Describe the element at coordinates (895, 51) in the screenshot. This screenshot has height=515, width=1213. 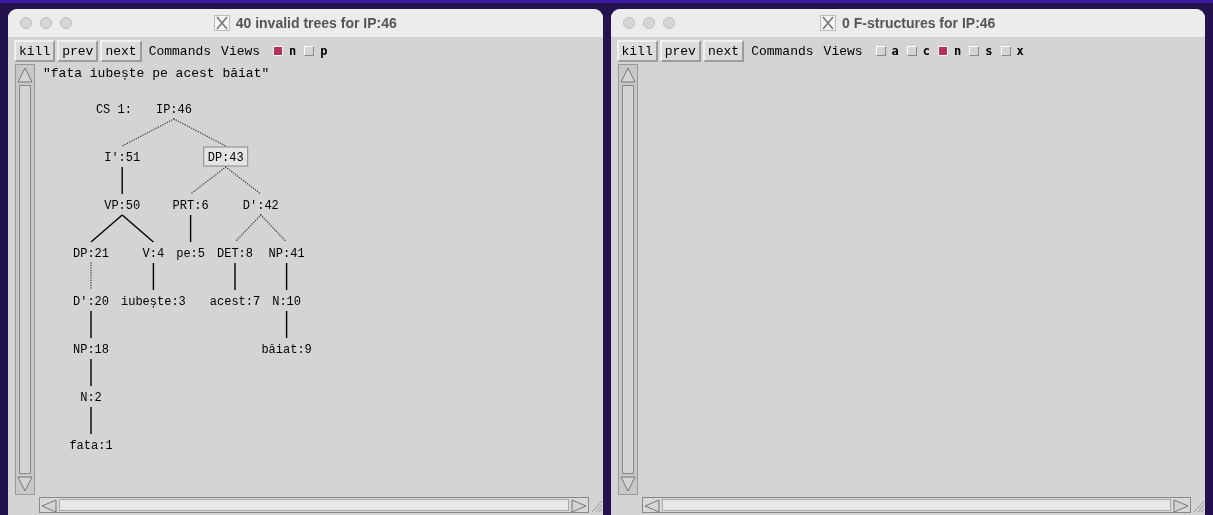
I see `checkbox-label: a` at that location.